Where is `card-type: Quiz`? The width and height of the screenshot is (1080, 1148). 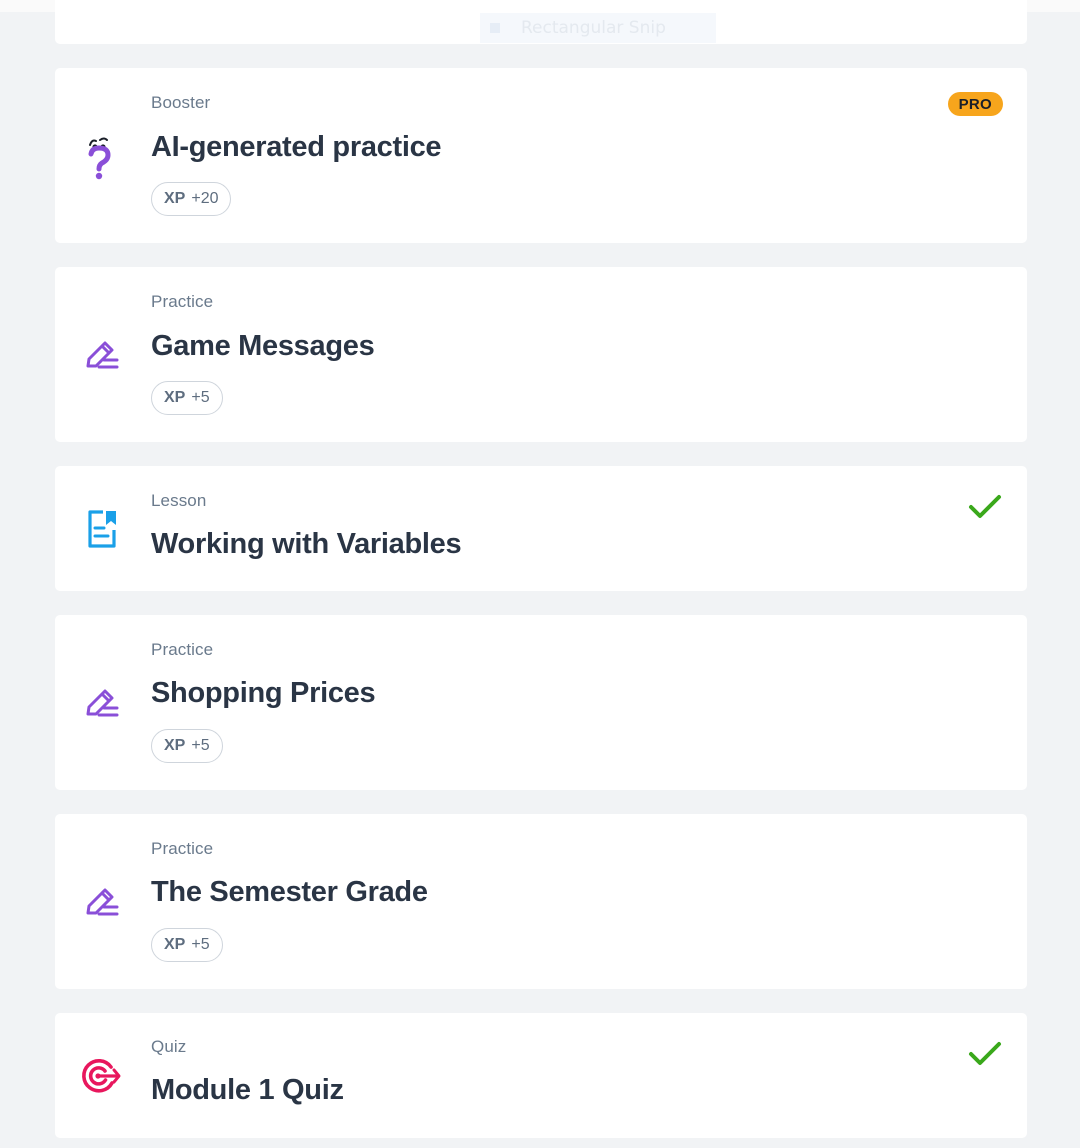
card-type: Quiz is located at coordinates (169, 1046).